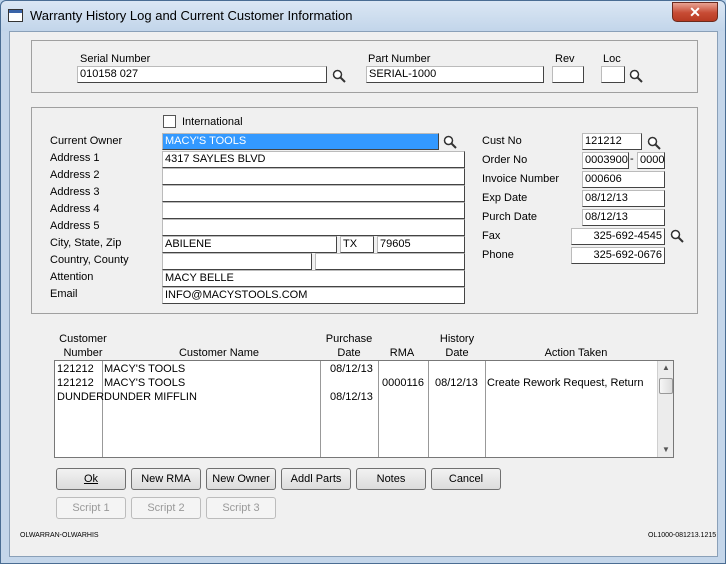 This screenshot has height=564, width=726. What do you see at coordinates (313, 176) in the screenshot?
I see `address2-field` at bounding box center [313, 176].